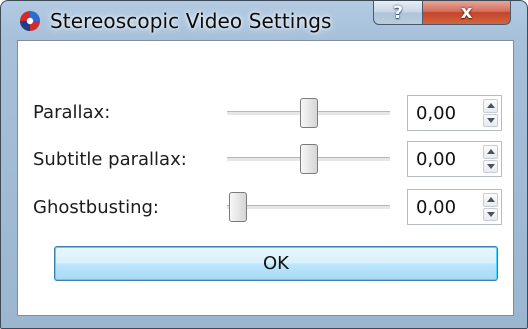 This screenshot has height=329, width=528. I want to click on parallax-slider-thumb, so click(308, 113).